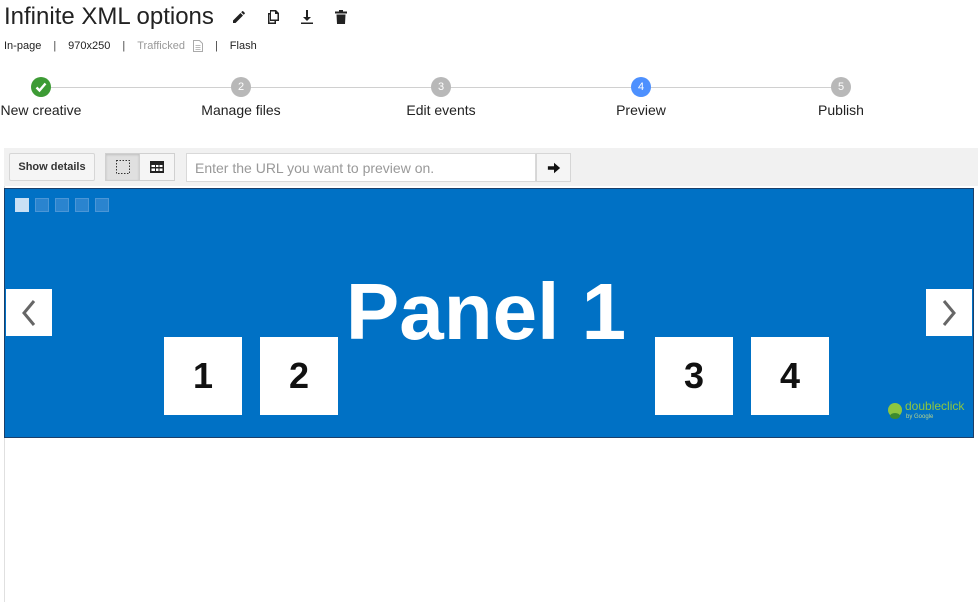 This screenshot has width=978, height=602. I want to click on creative-meta: In-page | 970x250 | Trafficked | Flash, so click(130, 46).